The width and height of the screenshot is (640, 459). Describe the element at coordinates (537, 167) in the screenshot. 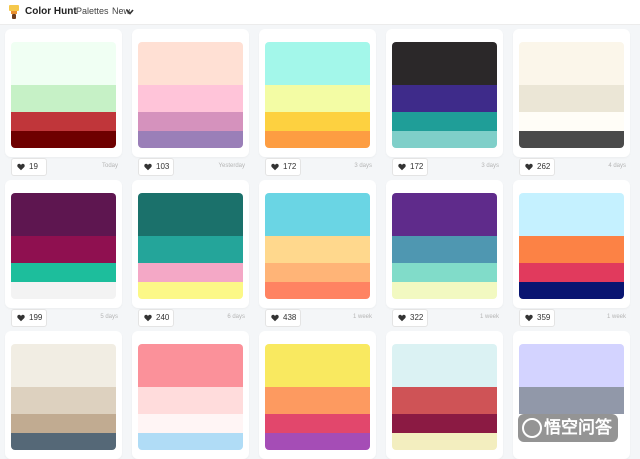

I see `like-button: 262` at that location.